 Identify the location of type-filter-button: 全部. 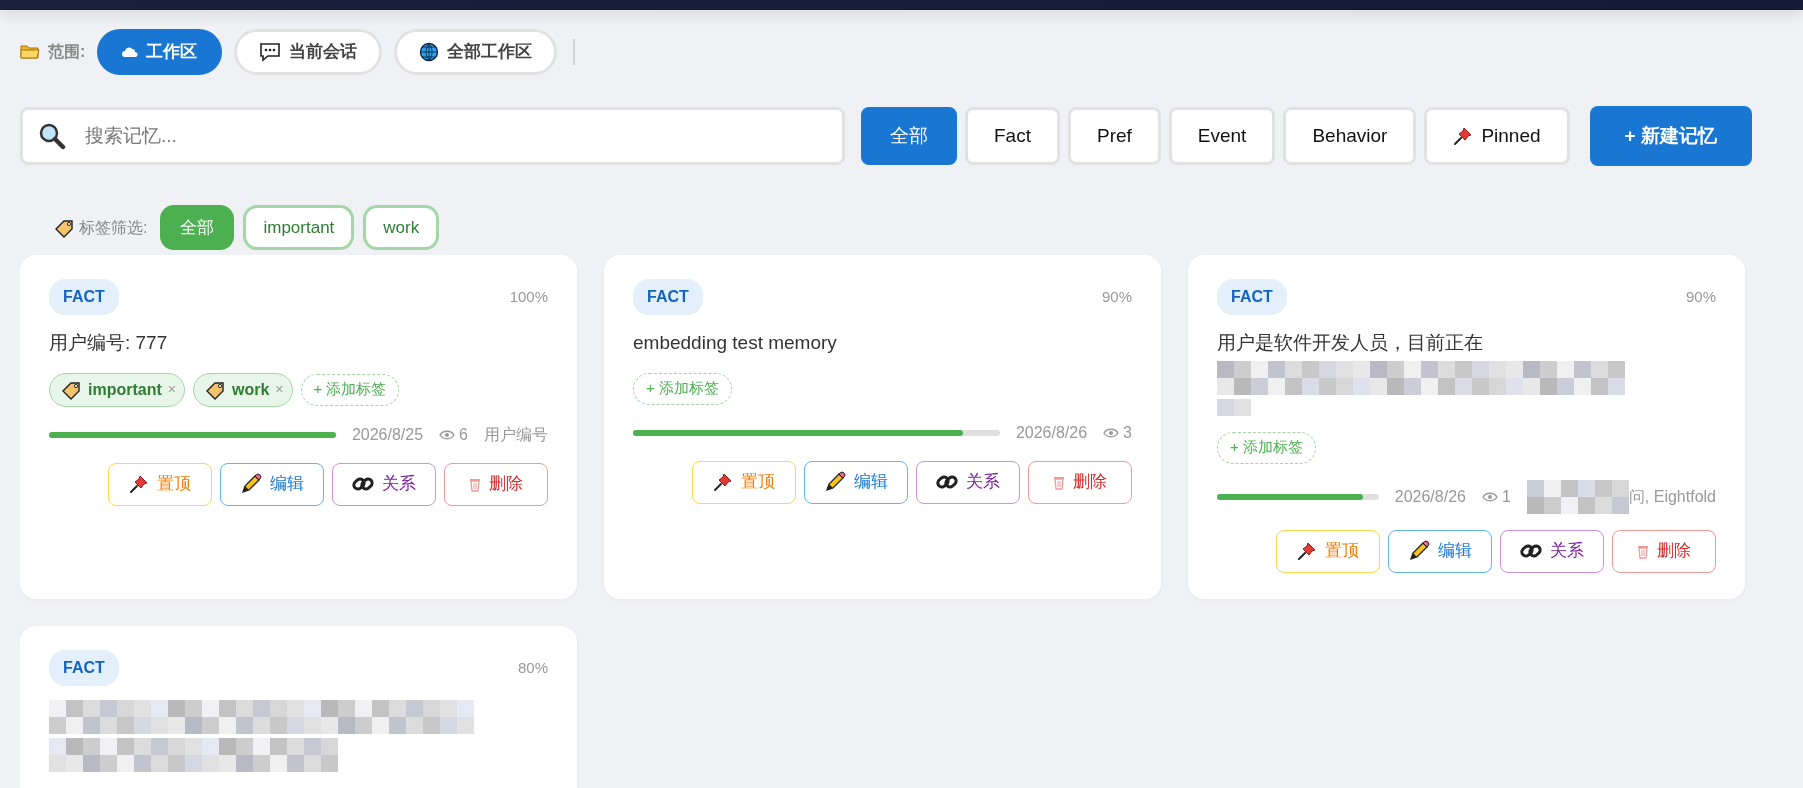
(909, 136).